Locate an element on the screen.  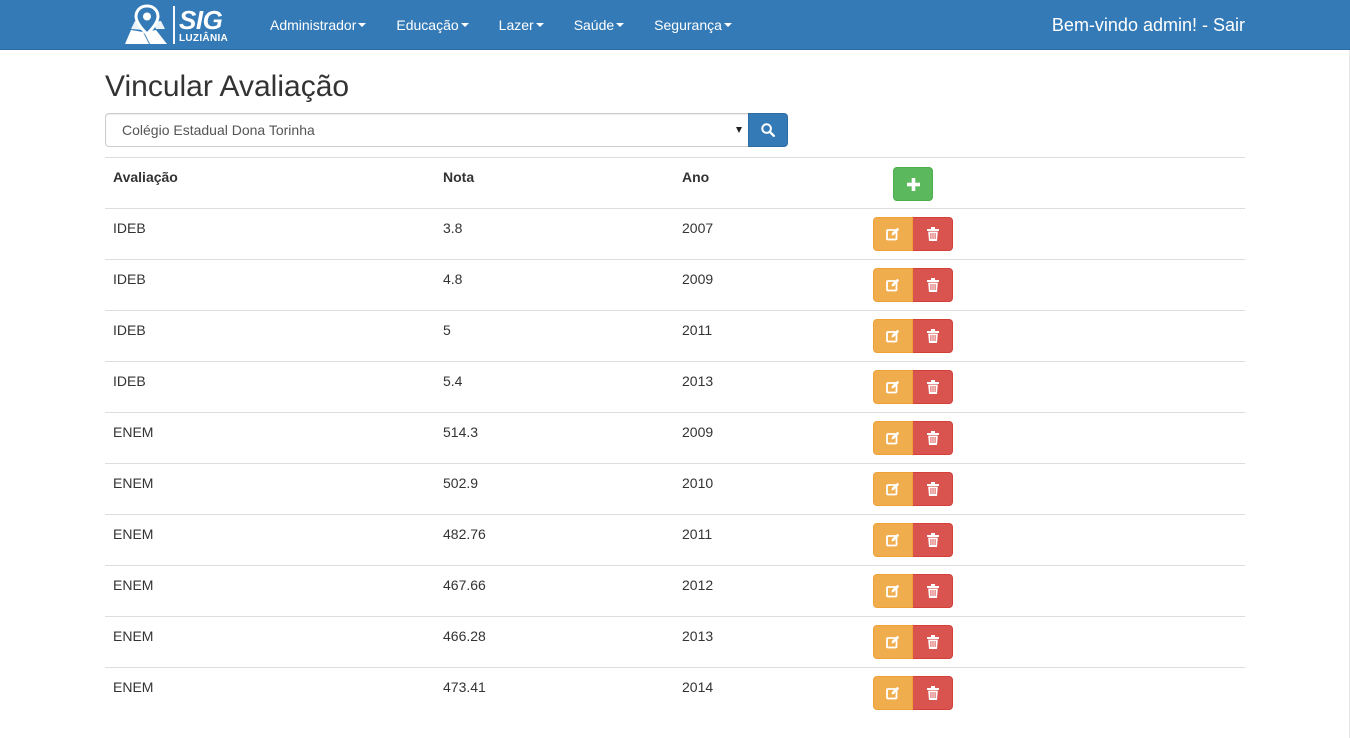
column-header-avaliacao: Avaliação is located at coordinates (145, 177).